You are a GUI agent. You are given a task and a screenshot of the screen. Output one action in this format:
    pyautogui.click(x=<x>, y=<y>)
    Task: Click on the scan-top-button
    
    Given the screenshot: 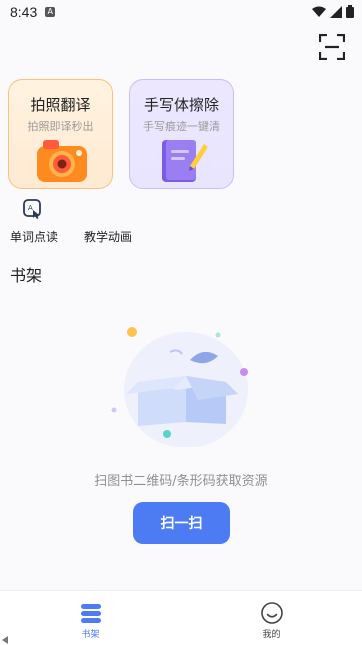 What is the action you would take?
    pyautogui.click(x=332, y=47)
    